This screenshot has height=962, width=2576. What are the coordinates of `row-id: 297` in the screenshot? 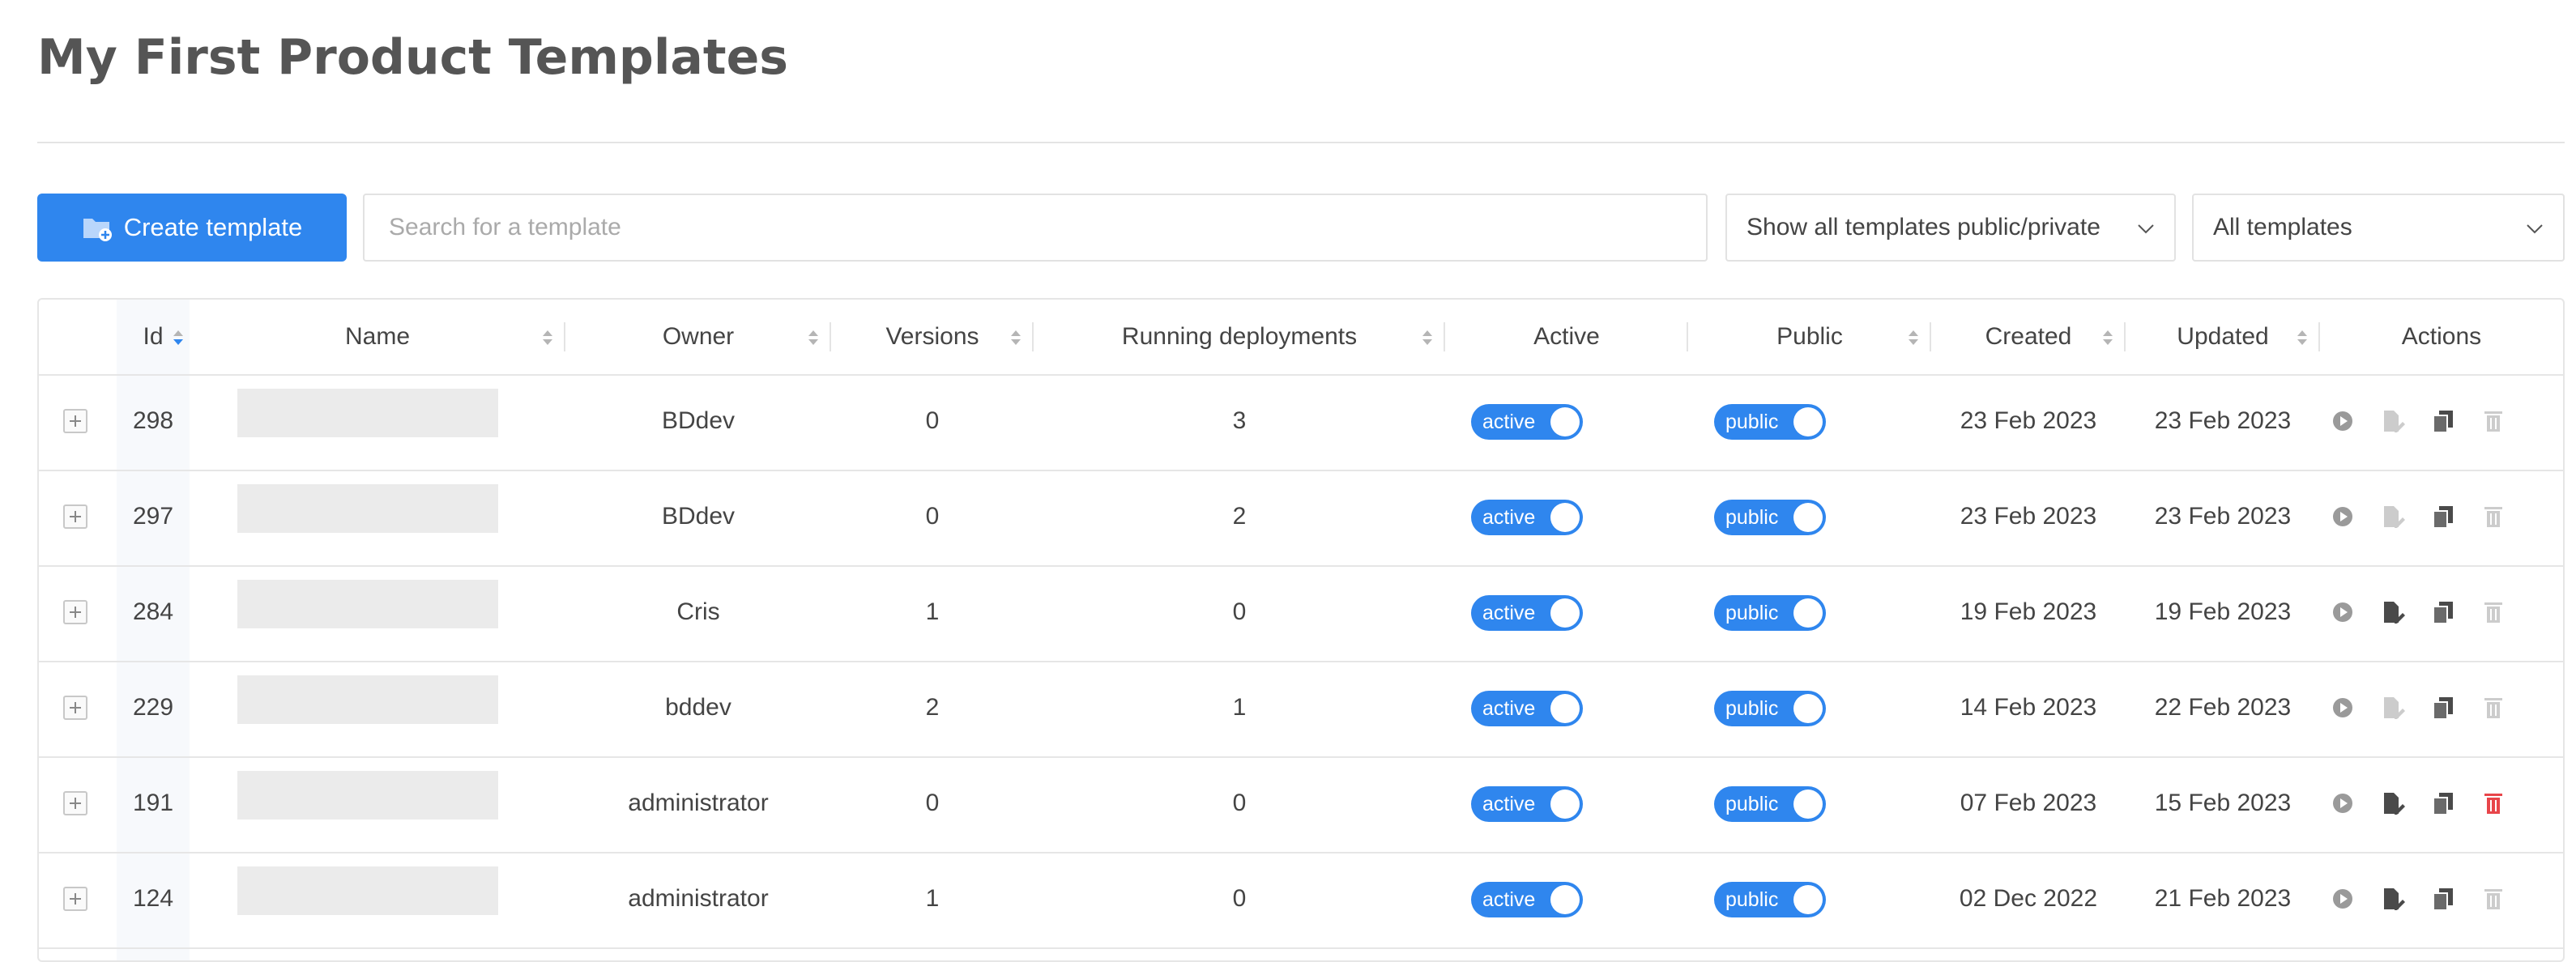 It's located at (153, 516).